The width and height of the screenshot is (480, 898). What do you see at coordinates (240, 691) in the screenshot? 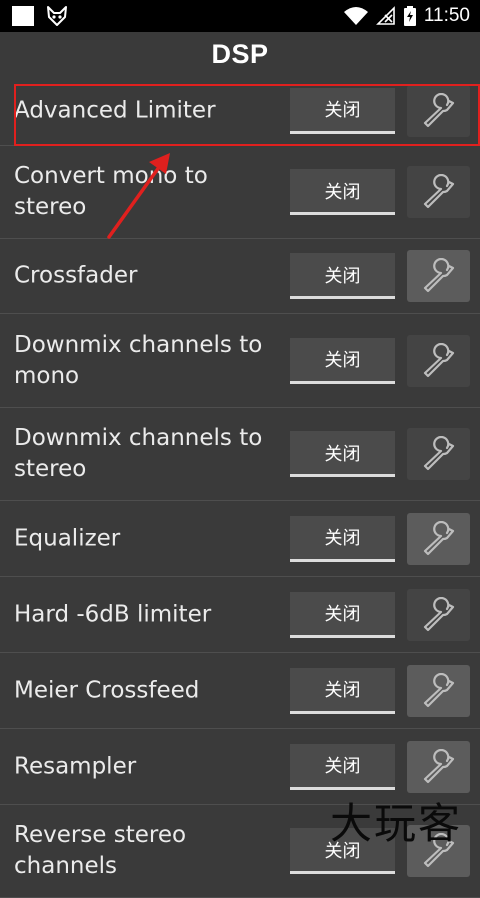
I see `dsp-row-meier-crossfeed: Meier Crossfeed 关闭` at bounding box center [240, 691].